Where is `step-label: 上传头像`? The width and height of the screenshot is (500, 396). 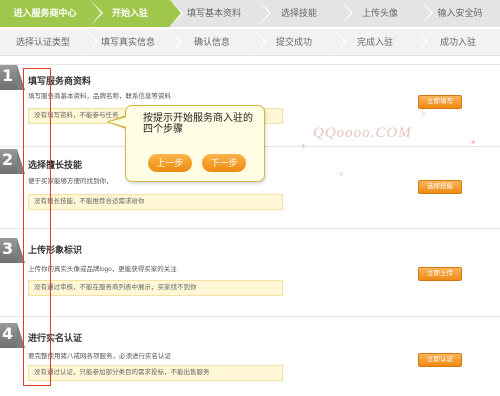
step-label: 上传头像 is located at coordinates (379, 13).